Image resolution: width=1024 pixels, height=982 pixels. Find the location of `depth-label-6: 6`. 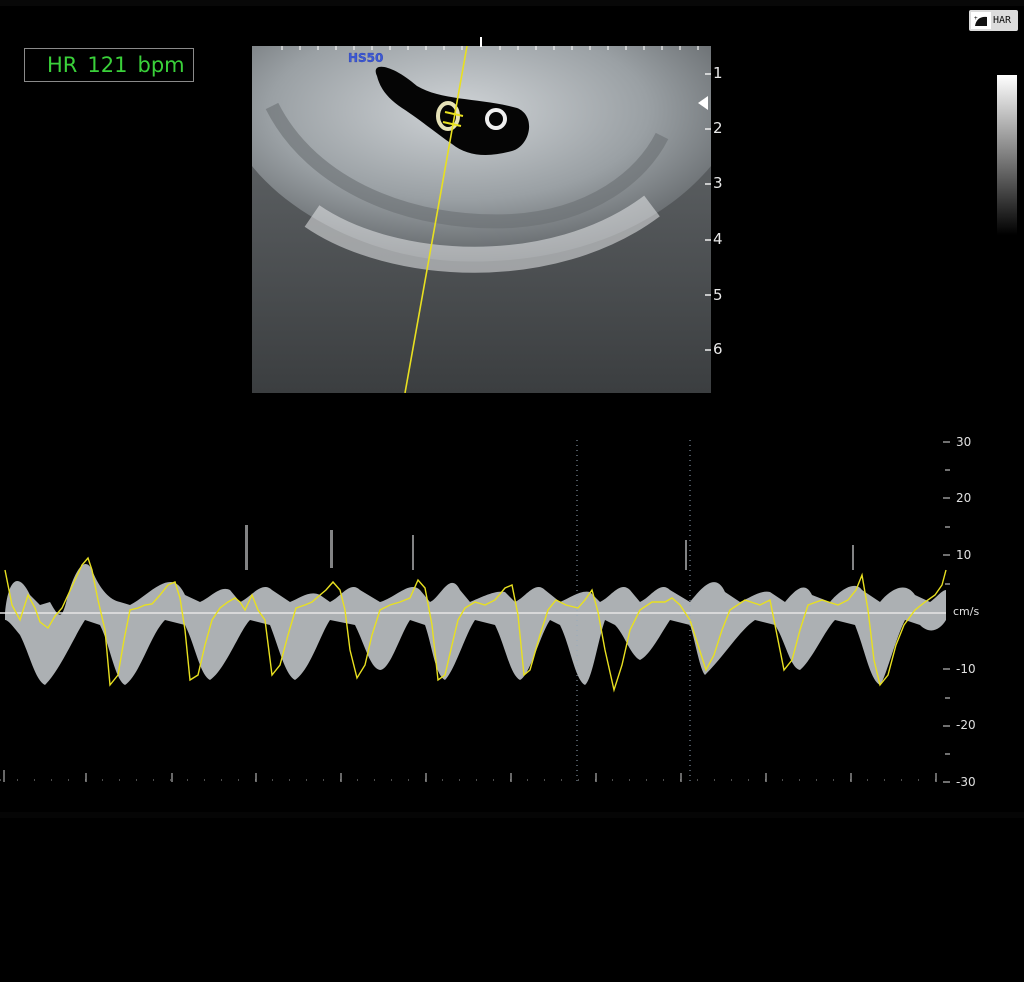

depth-label-6: 6 is located at coordinates (718, 349).